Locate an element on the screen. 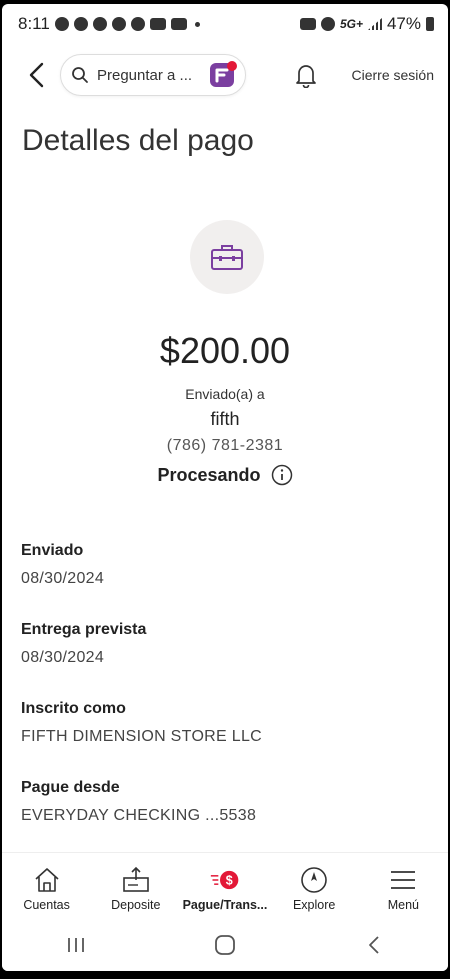 The width and height of the screenshot is (450, 979). alarm-icon is located at coordinates (327, 24).